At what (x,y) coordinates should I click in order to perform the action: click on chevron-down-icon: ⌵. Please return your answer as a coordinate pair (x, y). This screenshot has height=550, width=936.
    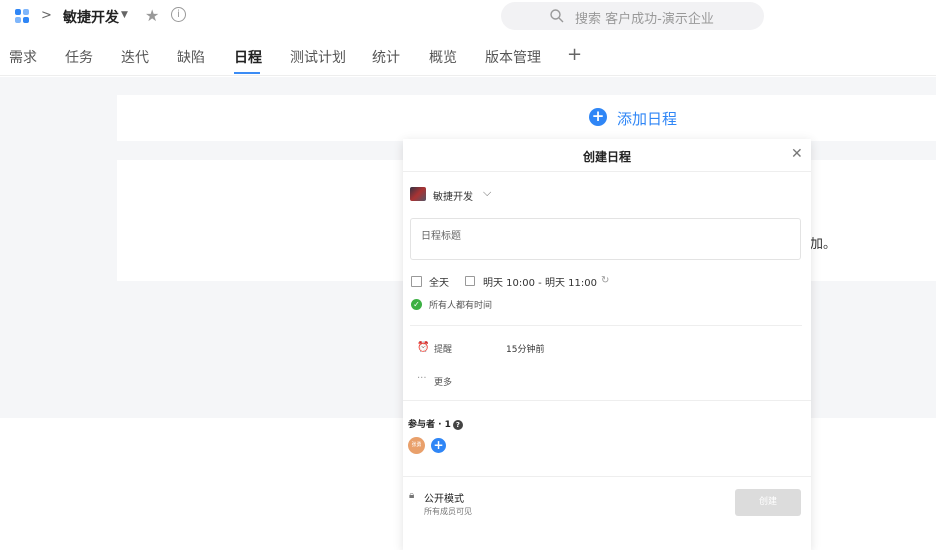
    Looking at the image, I should click on (487, 192).